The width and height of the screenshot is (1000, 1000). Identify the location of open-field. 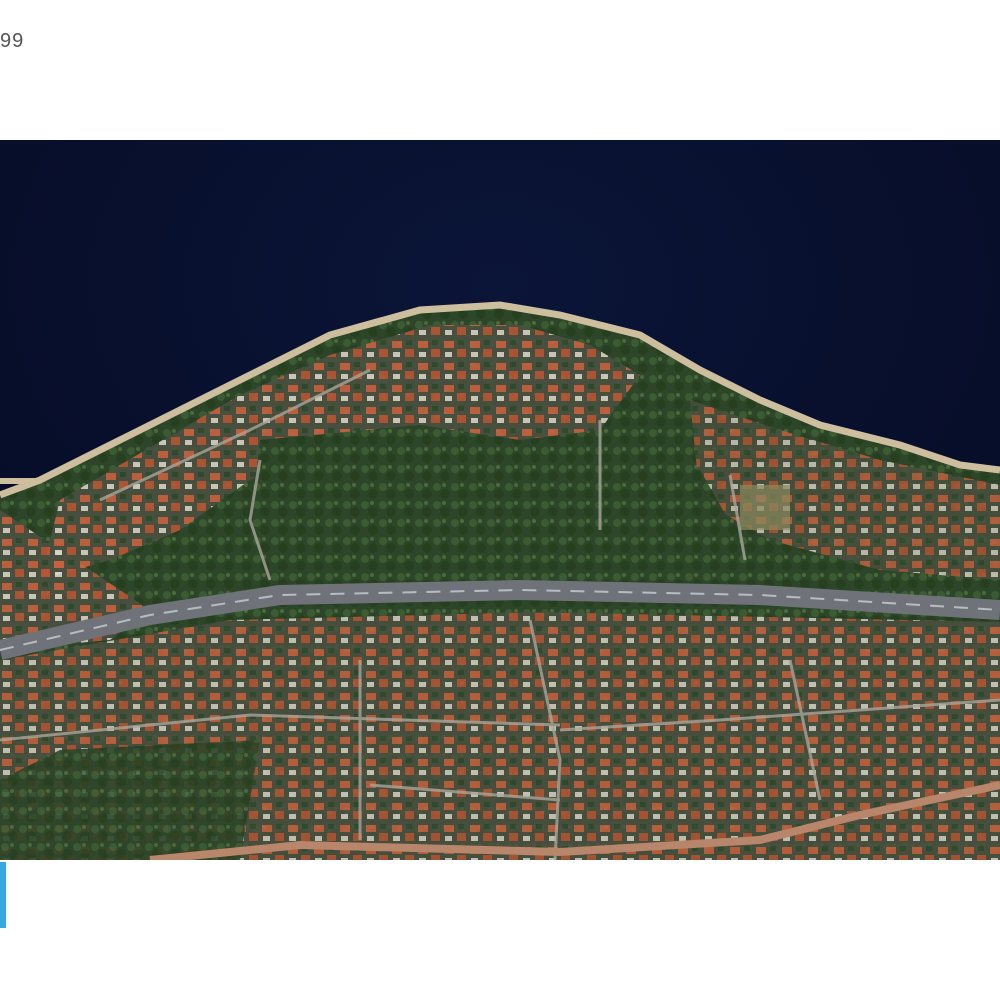
(765, 507).